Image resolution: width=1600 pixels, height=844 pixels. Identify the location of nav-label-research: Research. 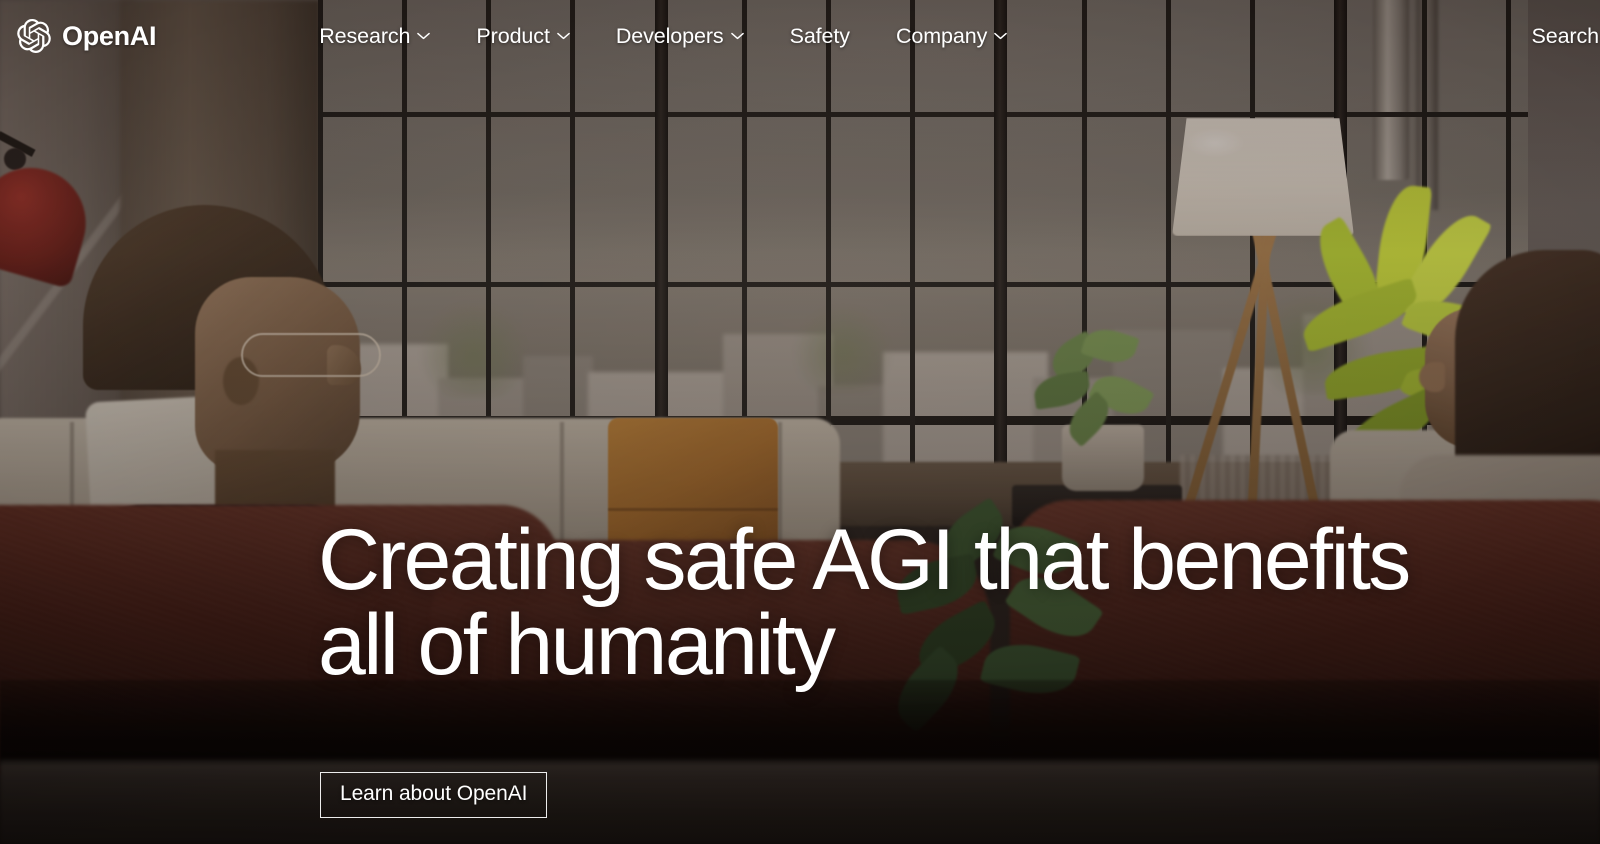
(365, 35).